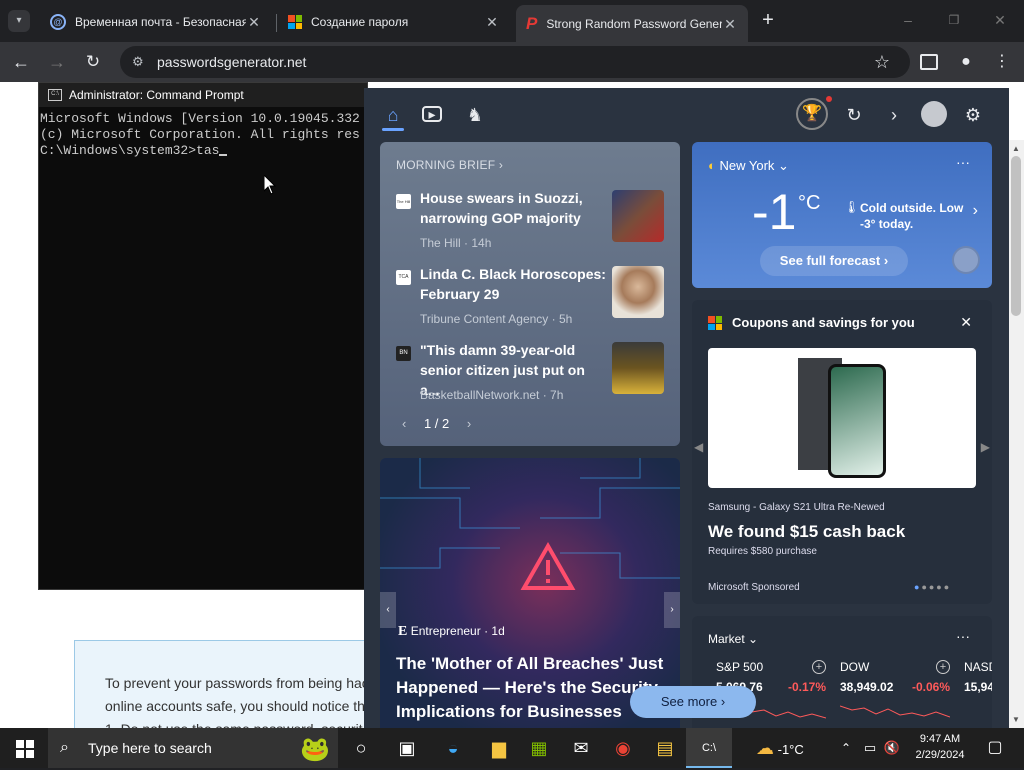 The image size is (1024, 770). Describe the element at coordinates (834, 261) in the screenshot. I see `see-full-forecast-button: See full forecast ›` at that location.